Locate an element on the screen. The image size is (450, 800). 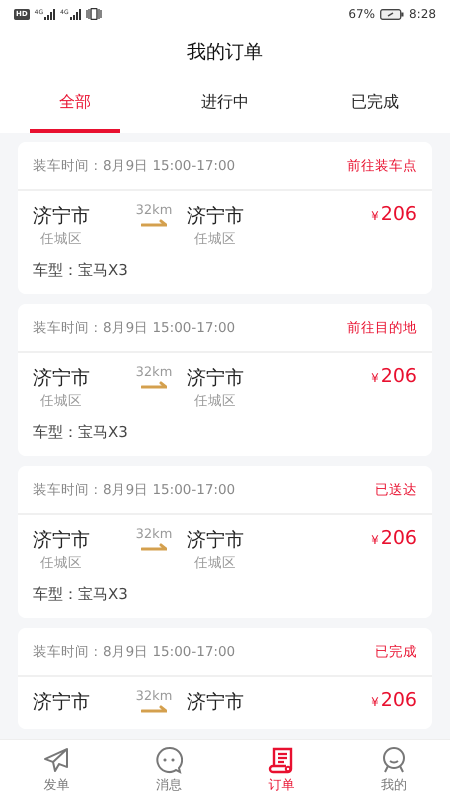
chat-bubble-icon is located at coordinates (168, 760).